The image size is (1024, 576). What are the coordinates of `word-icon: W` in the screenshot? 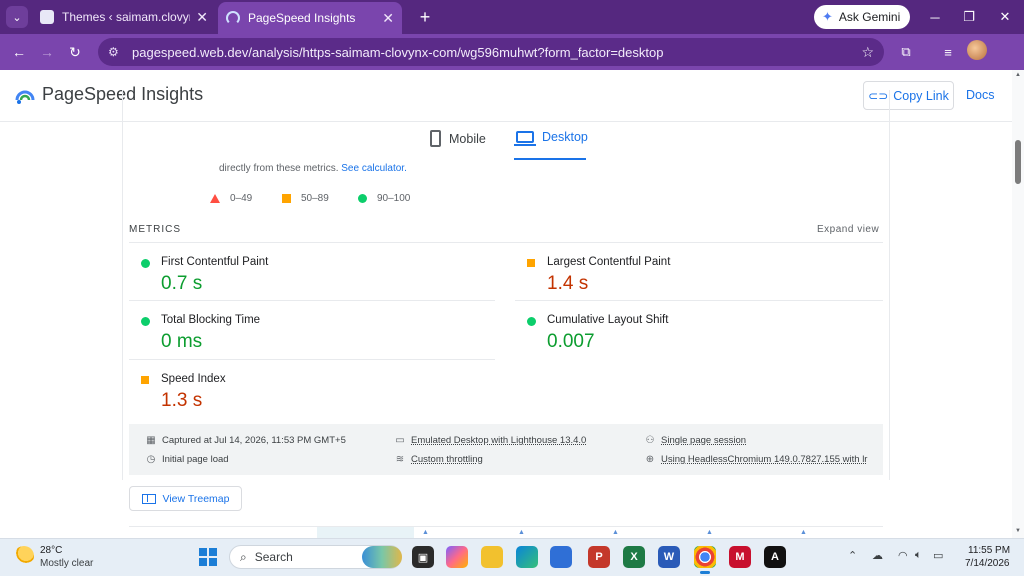 It's located at (669, 557).